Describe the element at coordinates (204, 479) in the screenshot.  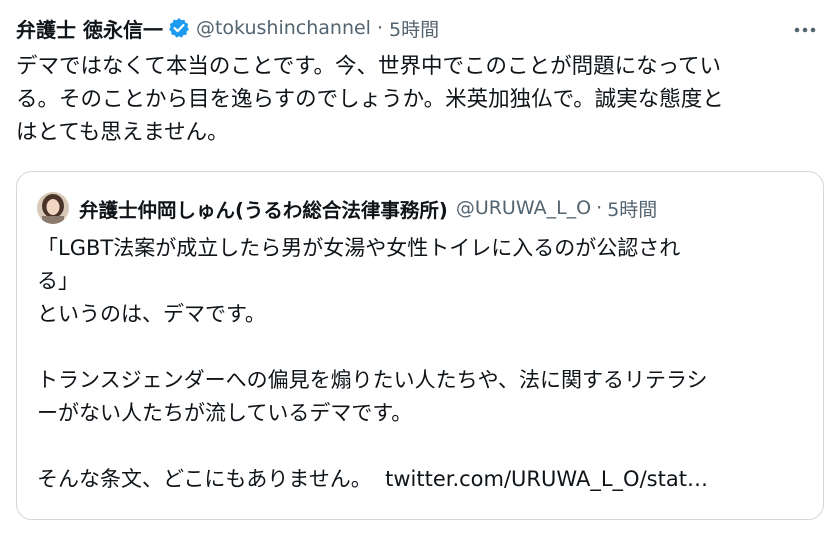
I see `quoted-text-line: そんな条文、どこにもありません。` at that location.